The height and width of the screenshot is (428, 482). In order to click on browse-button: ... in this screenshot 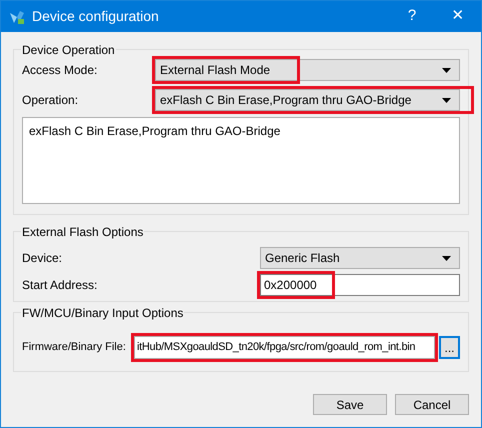, I will do `click(449, 347)`.